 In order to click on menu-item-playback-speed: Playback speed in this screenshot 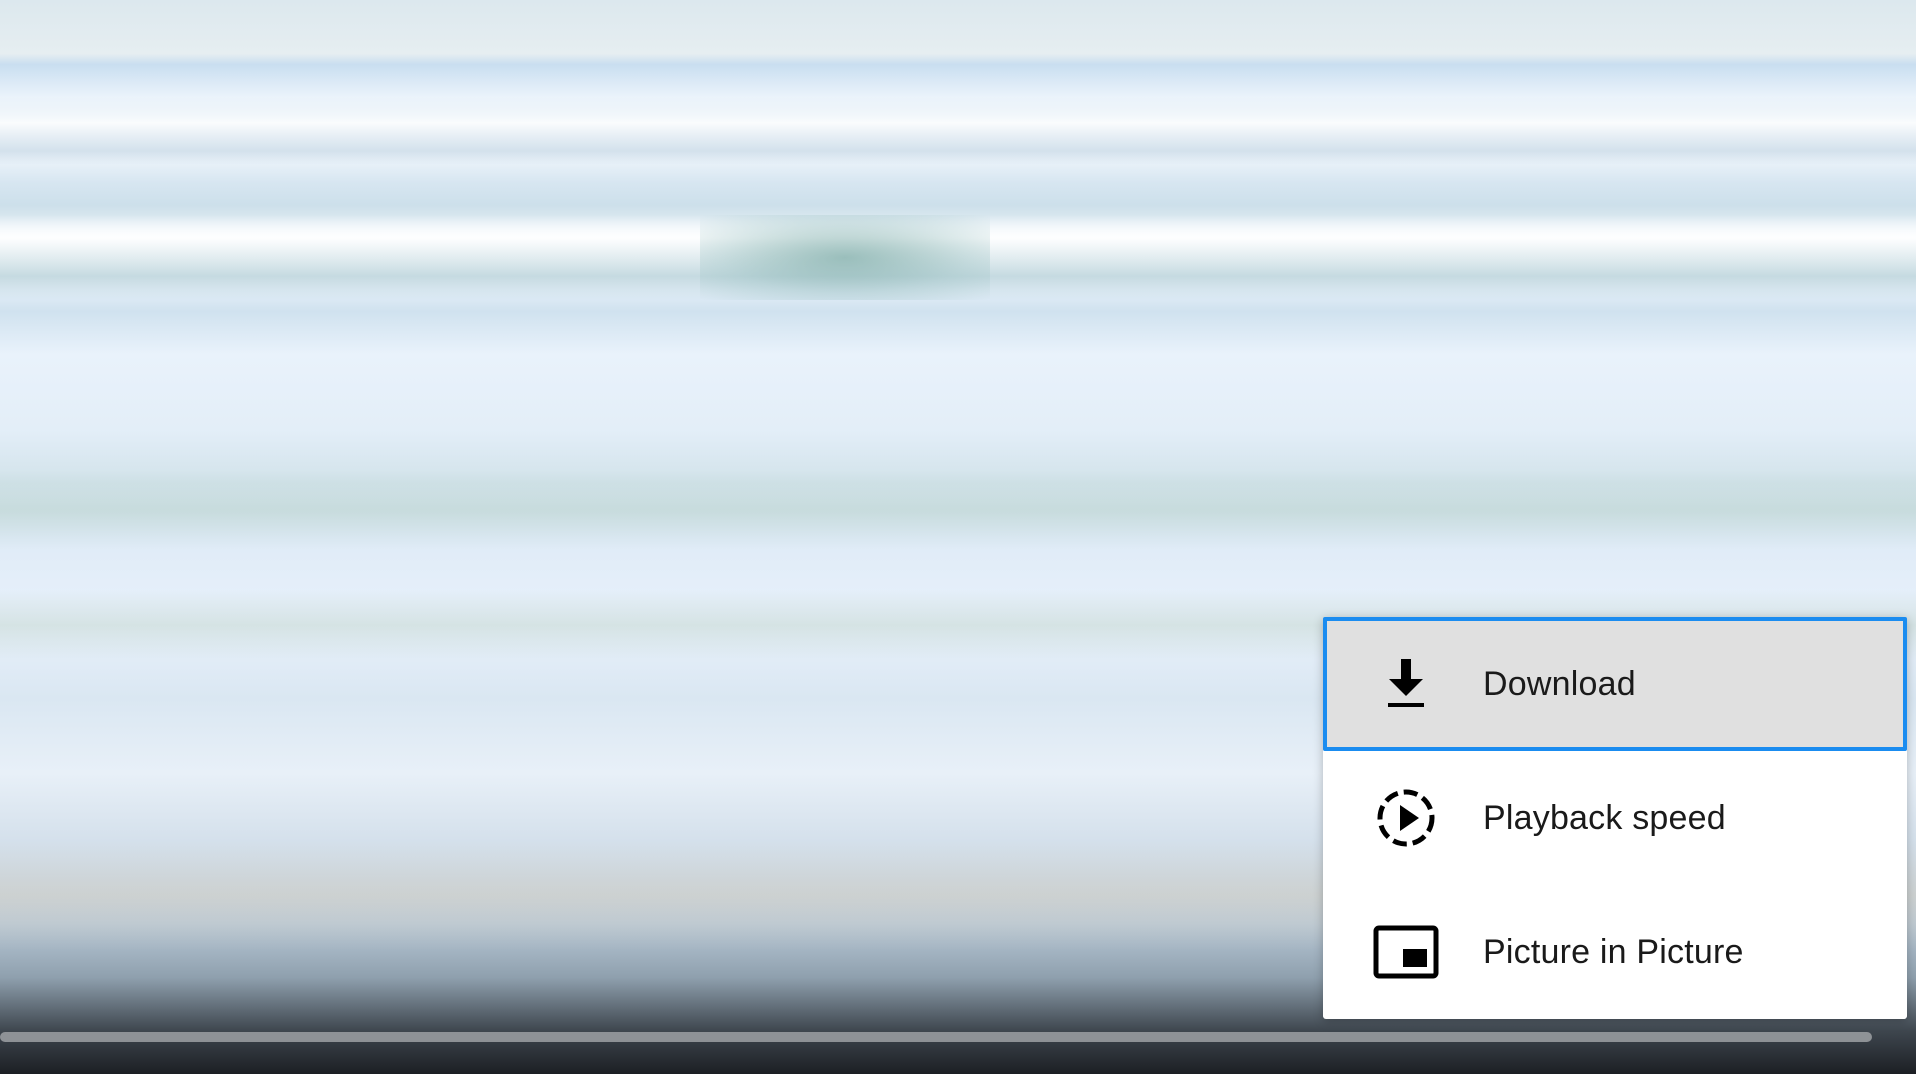, I will do `click(1615, 818)`.